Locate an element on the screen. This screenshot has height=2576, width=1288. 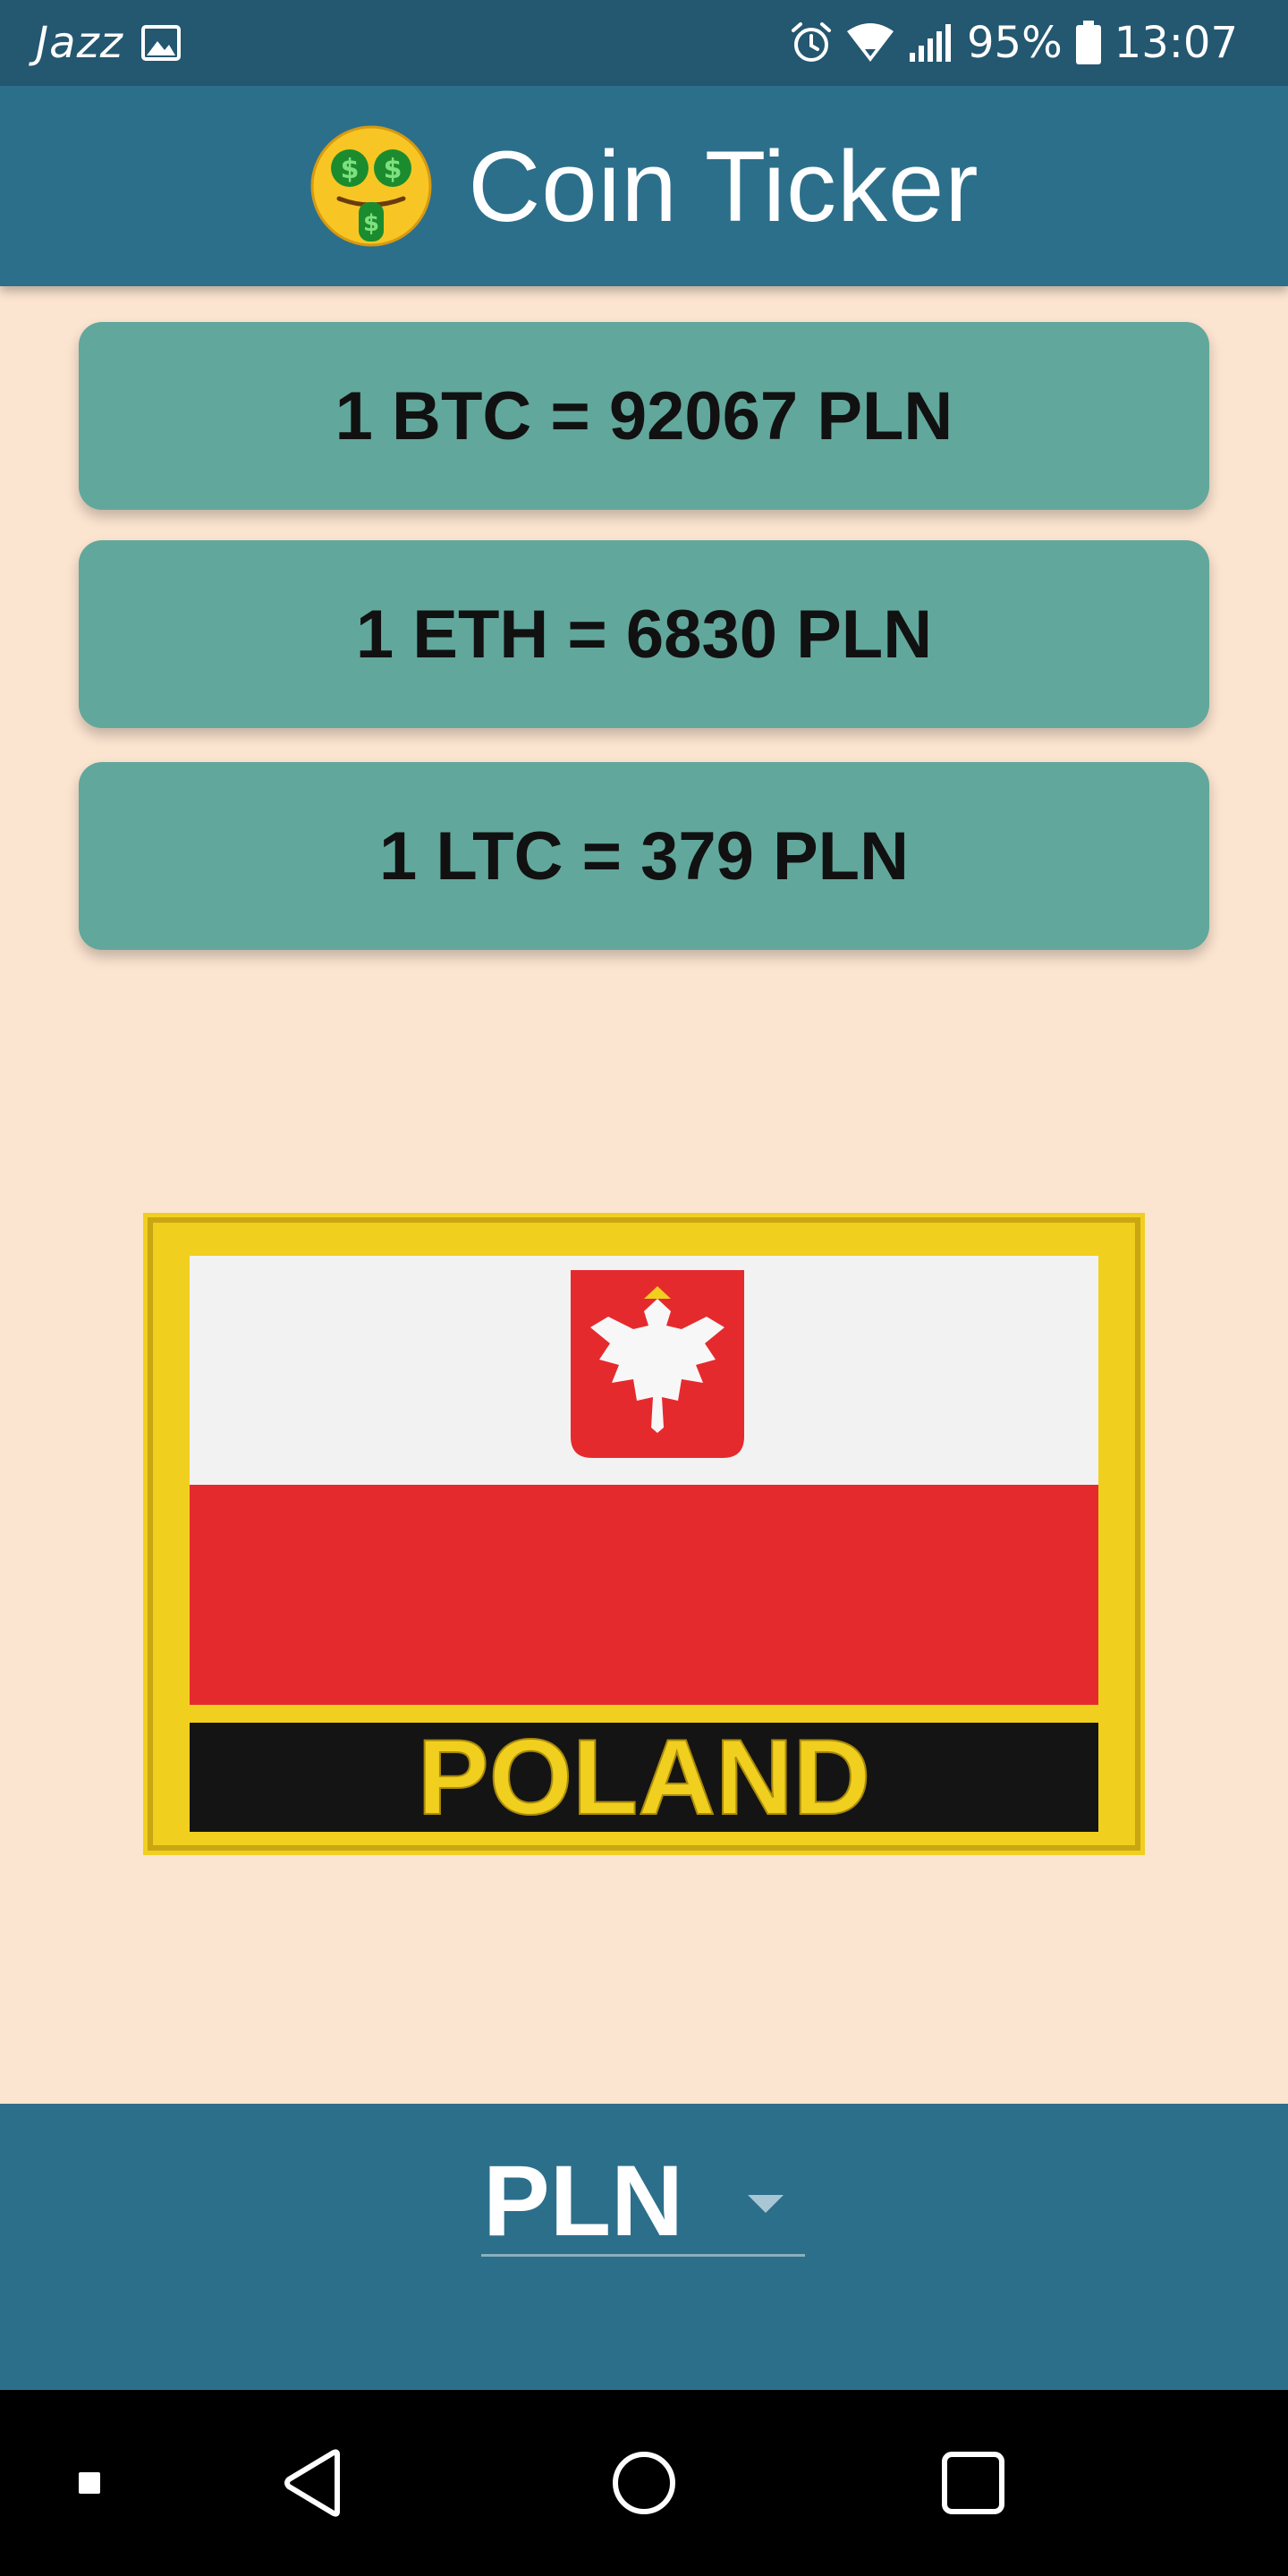
ltc-rate-card: 1 LTC = 379 PLN is located at coordinates (644, 856).